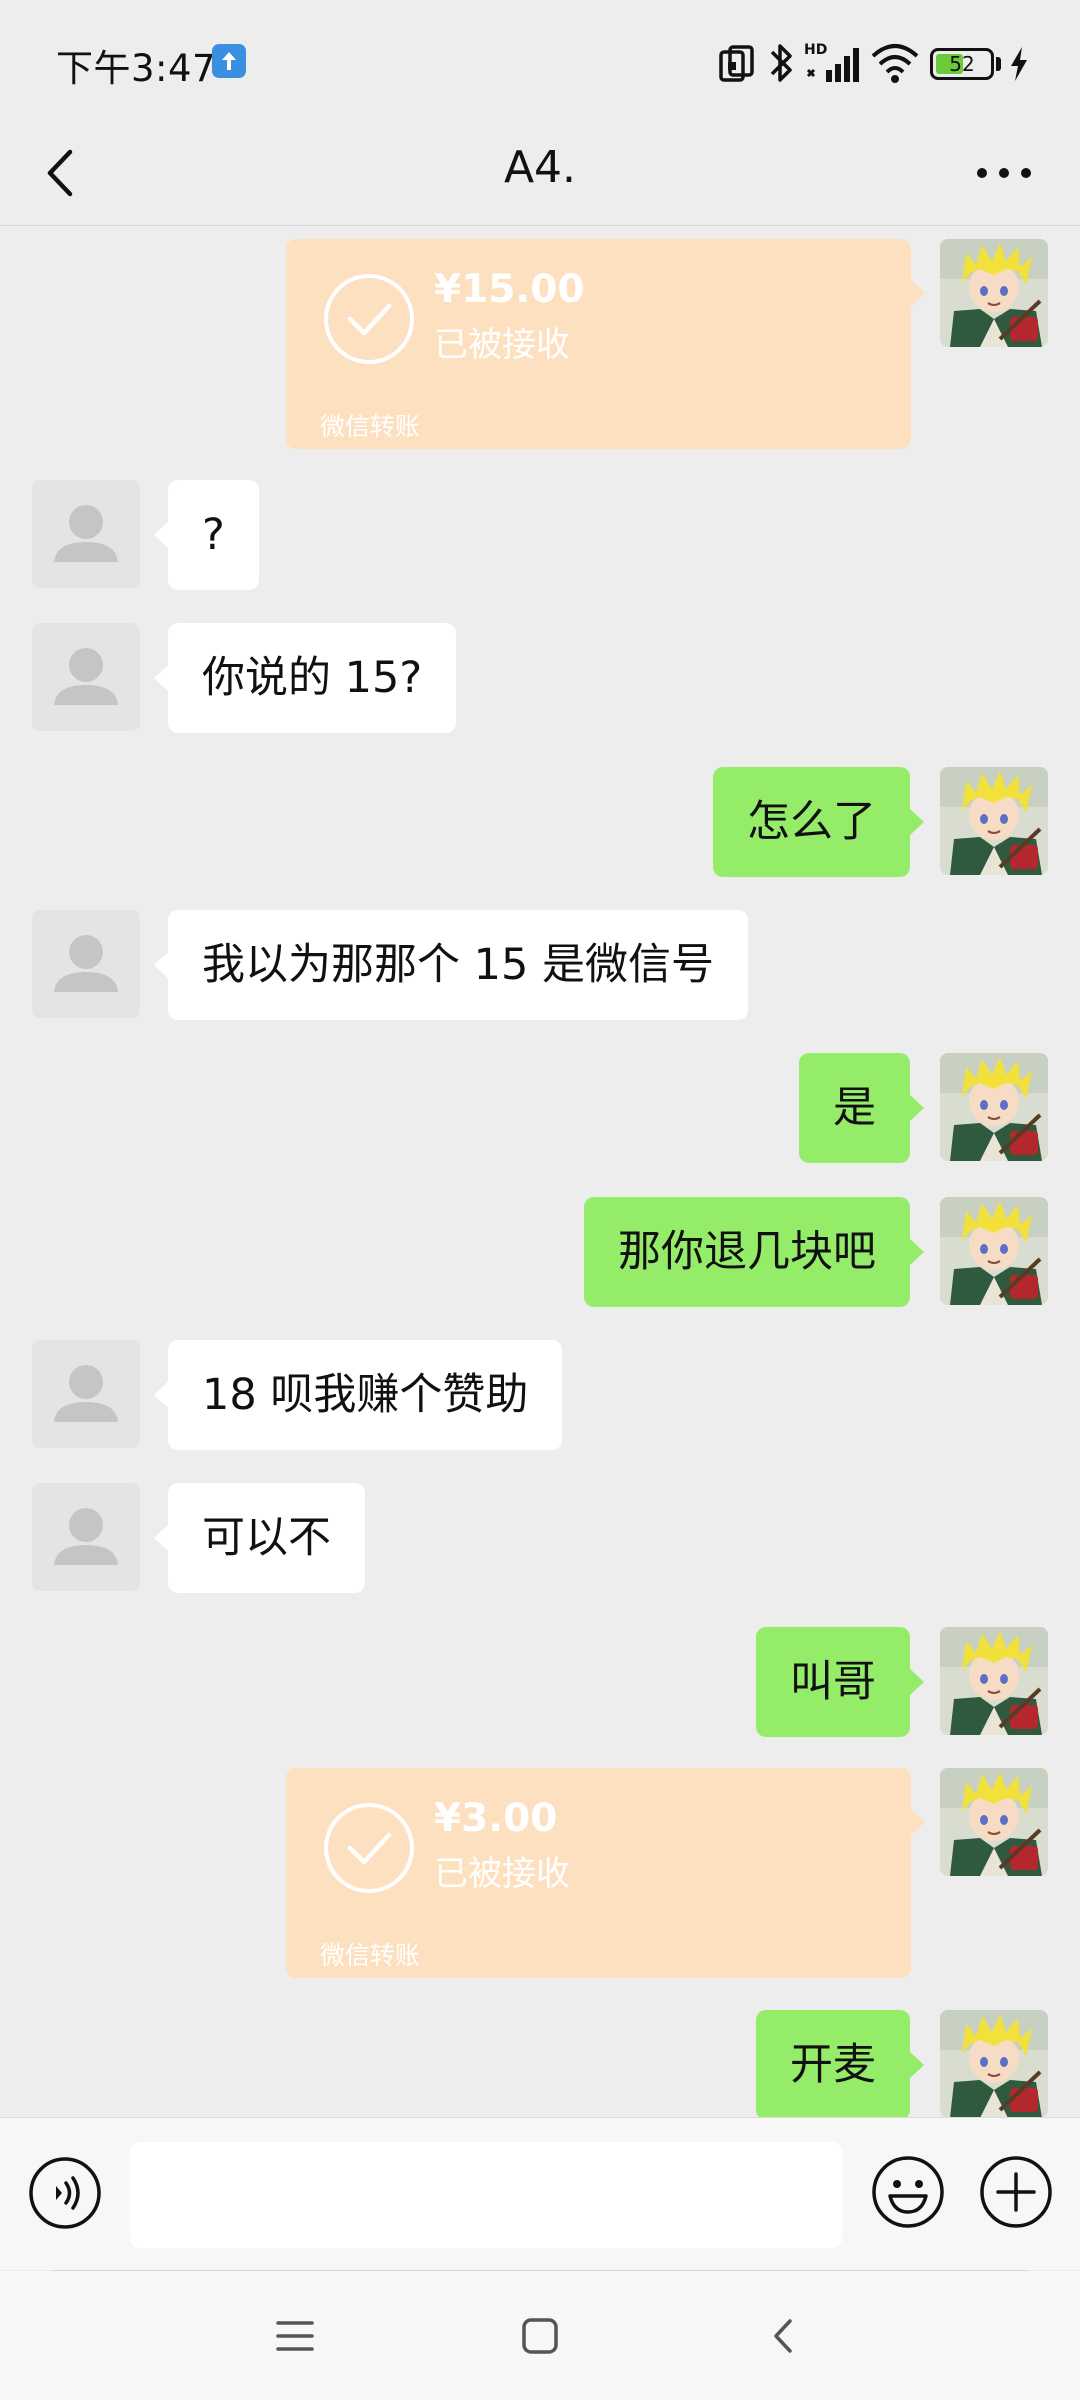  What do you see at coordinates (781, 63) in the screenshot?
I see `bluetooth-icon` at bounding box center [781, 63].